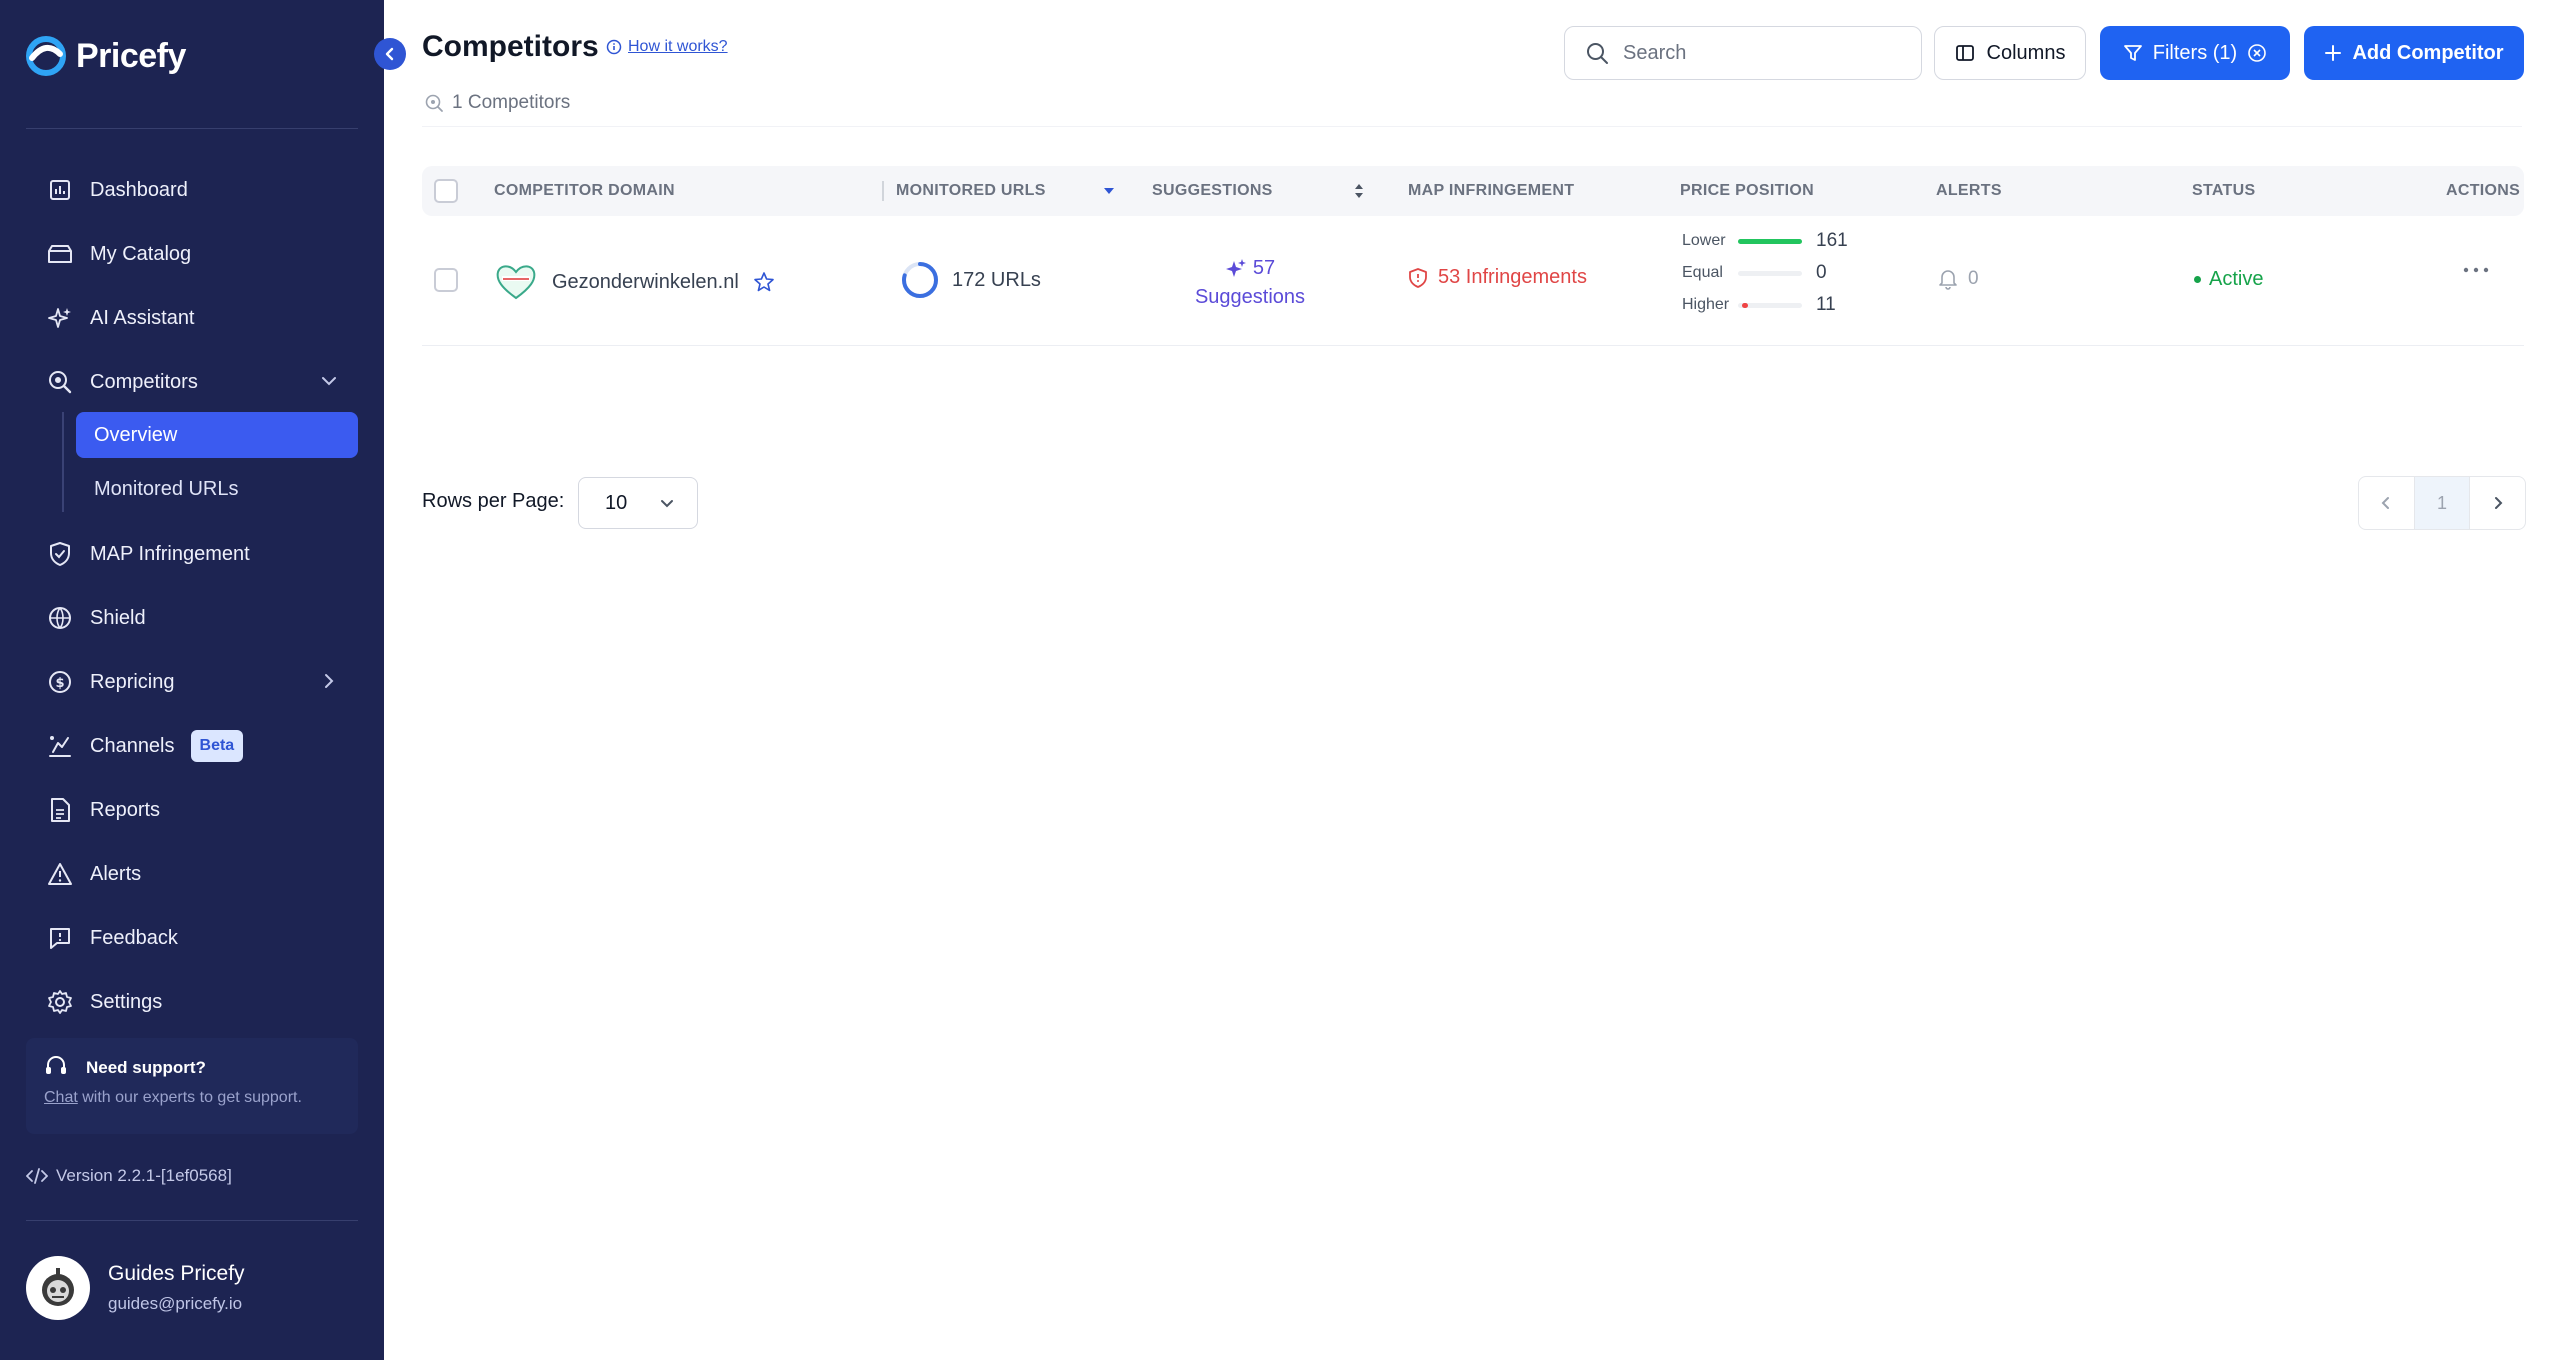  I want to click on row-actions-button, so click(2476, 270).